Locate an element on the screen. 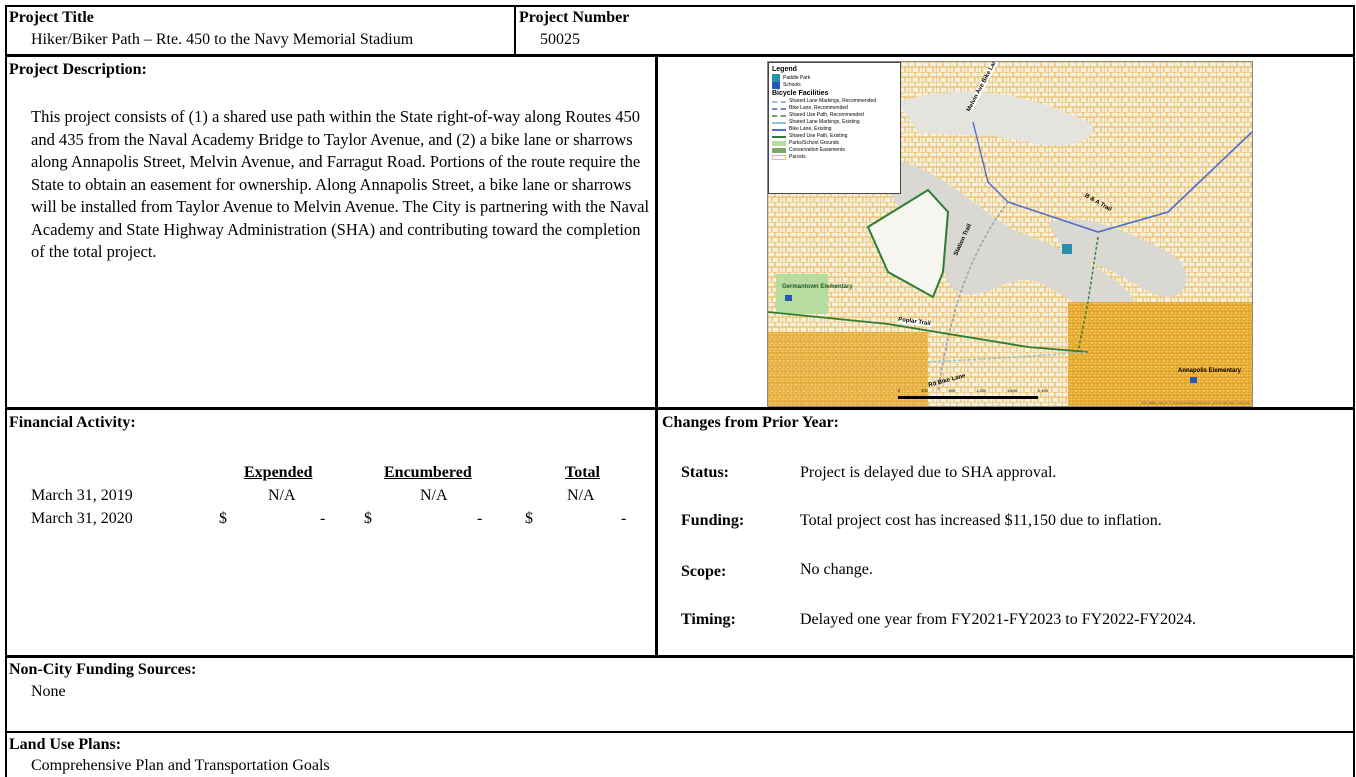 This screenshot has width=1356, height=777. legend-facility: Shared Lane Markings, Recommended is located at coordinates (834, 101).